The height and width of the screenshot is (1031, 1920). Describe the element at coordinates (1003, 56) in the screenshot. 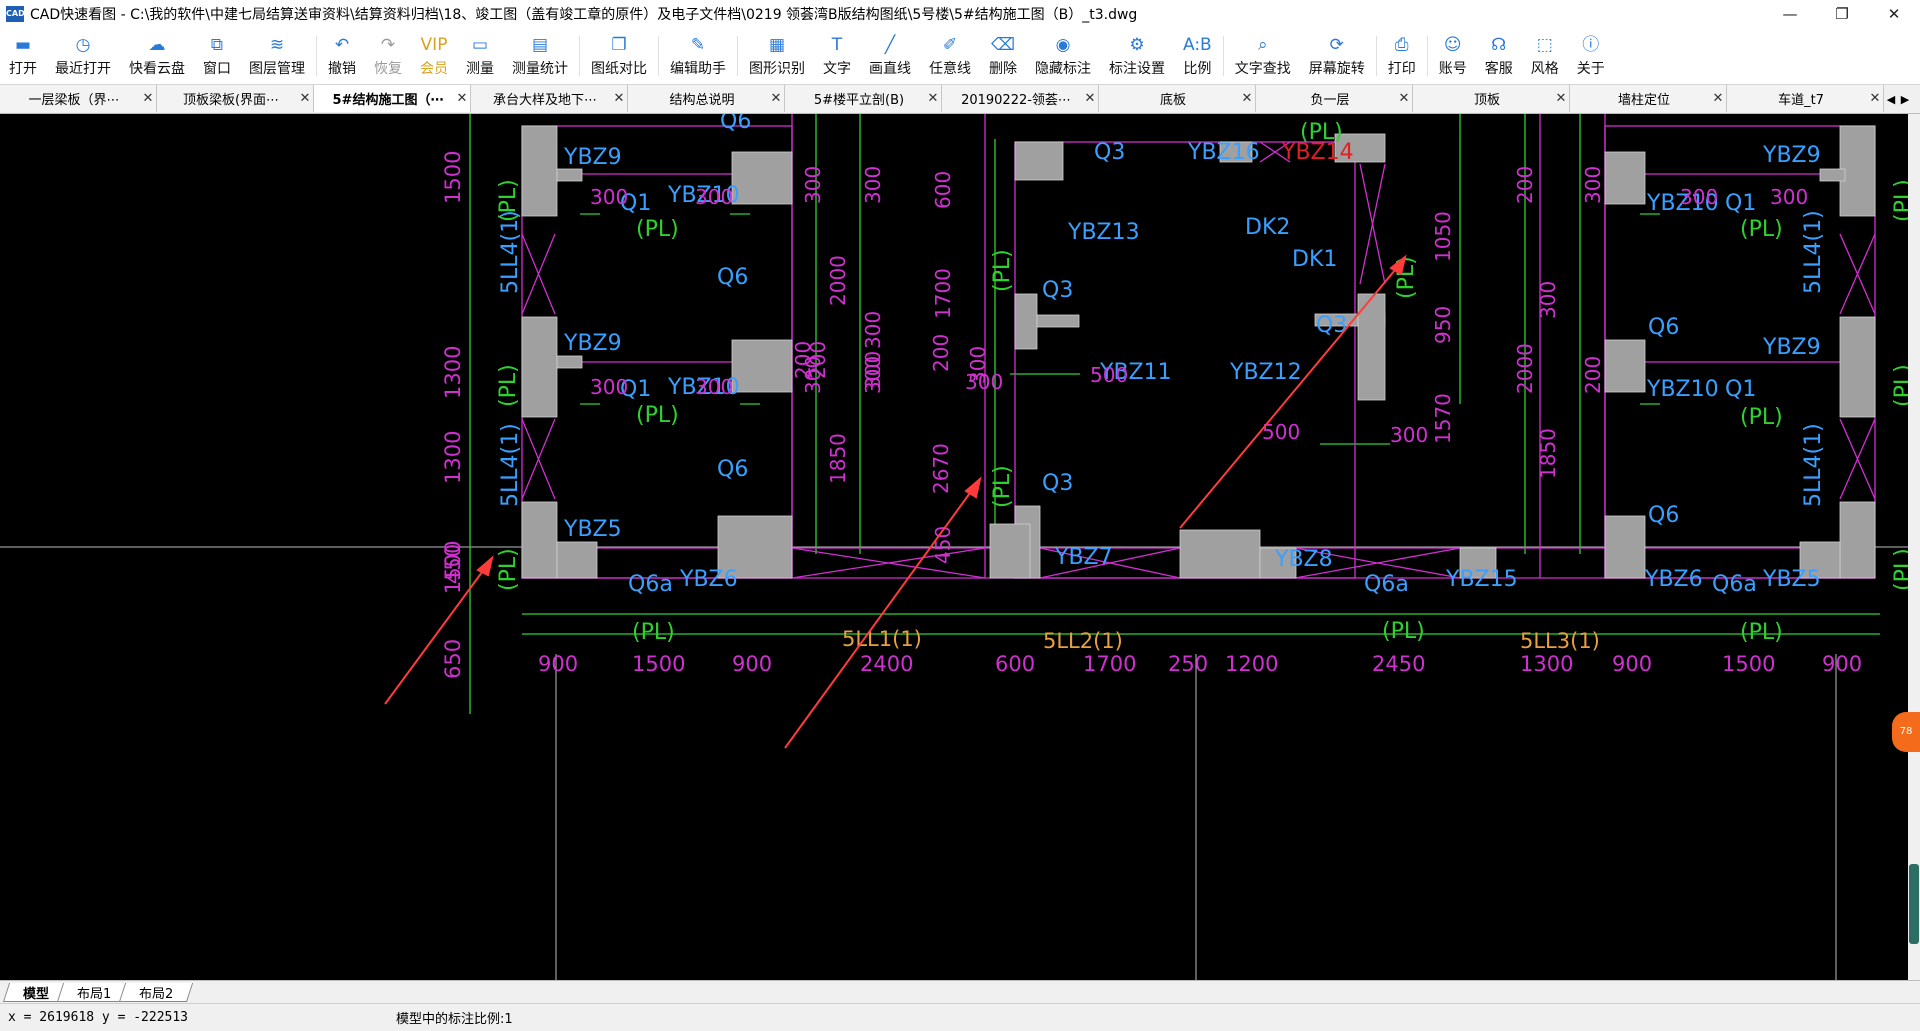

I see `toolbar-button-16: ⌫ 删除` at that location.